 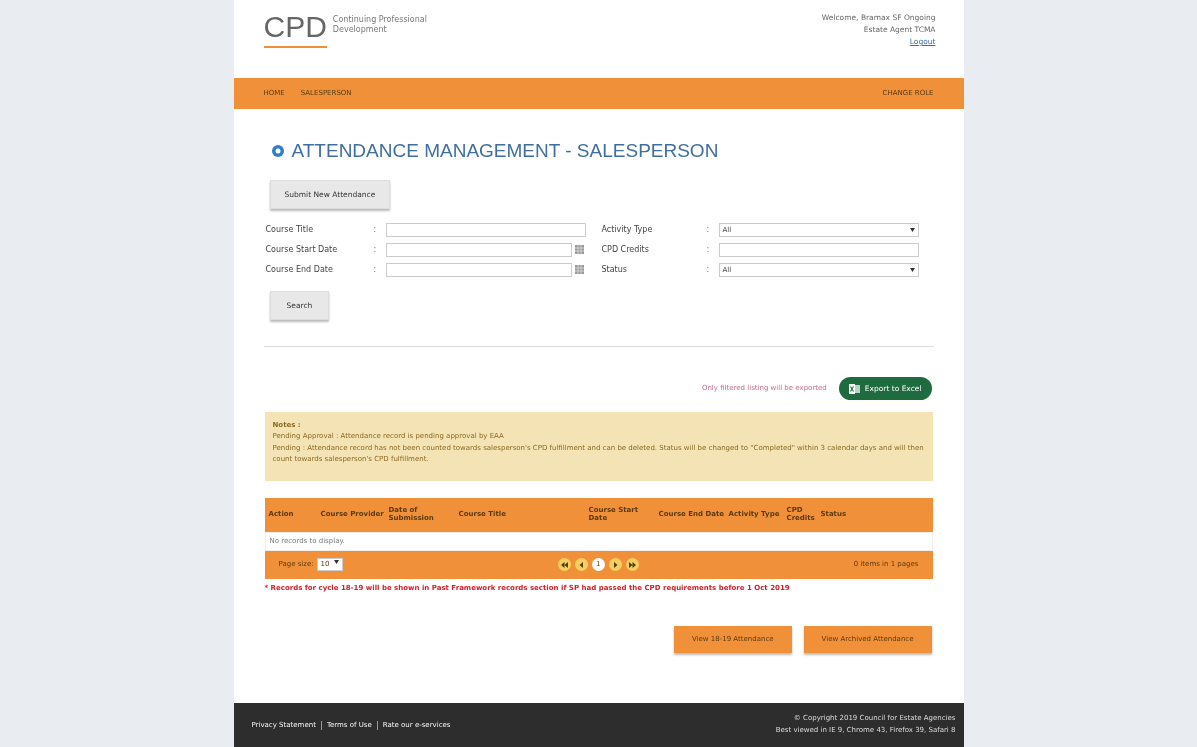 I want to click on left-arrow-icon, so click(x=581, y=564).